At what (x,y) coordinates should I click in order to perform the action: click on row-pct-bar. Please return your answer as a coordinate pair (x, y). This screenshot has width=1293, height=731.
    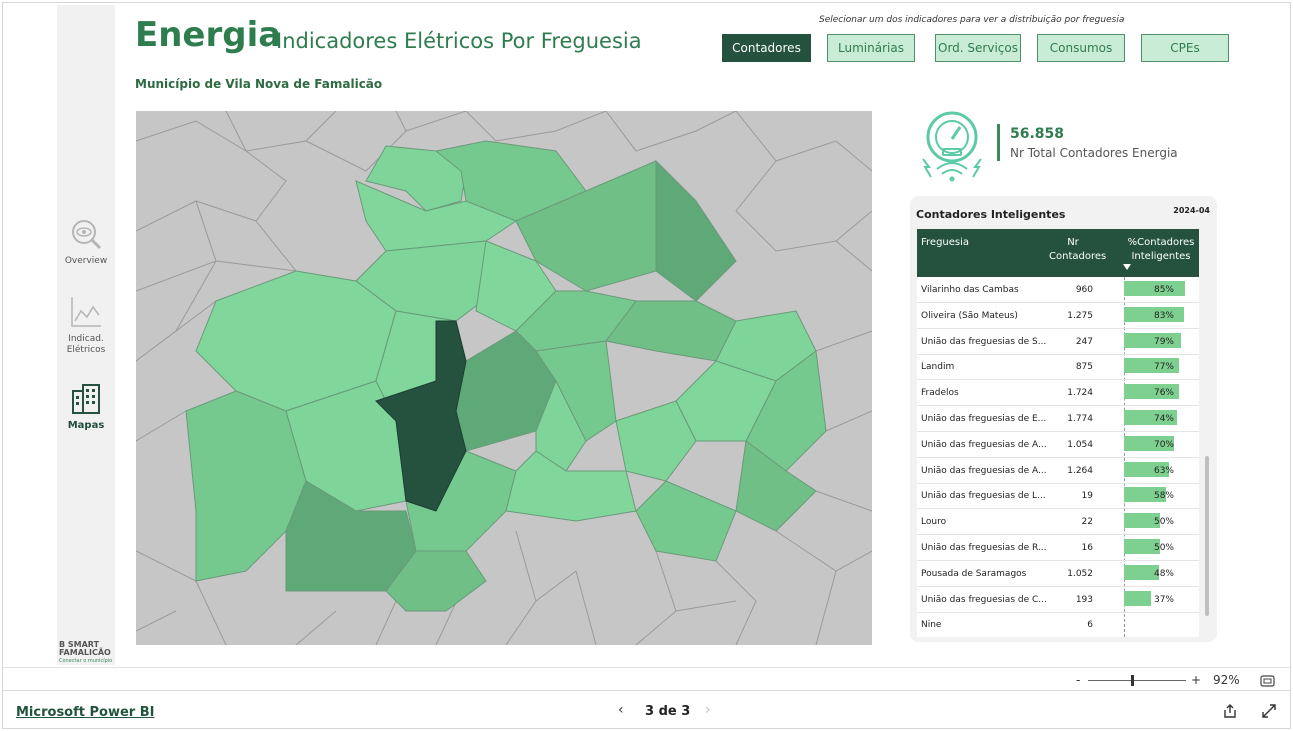
    Looking at the image, I should click on (1137, 598).